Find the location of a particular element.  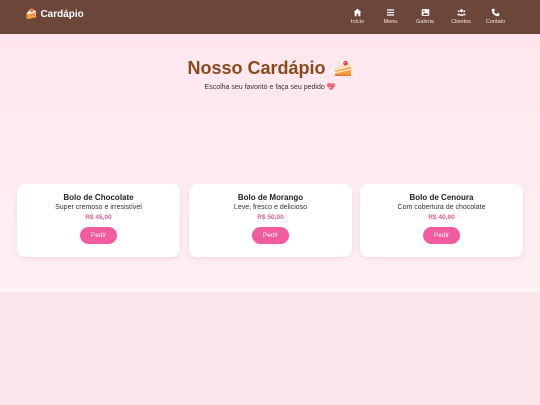

nav-item-clientes: Clientes is located at coordinates (461, 17).